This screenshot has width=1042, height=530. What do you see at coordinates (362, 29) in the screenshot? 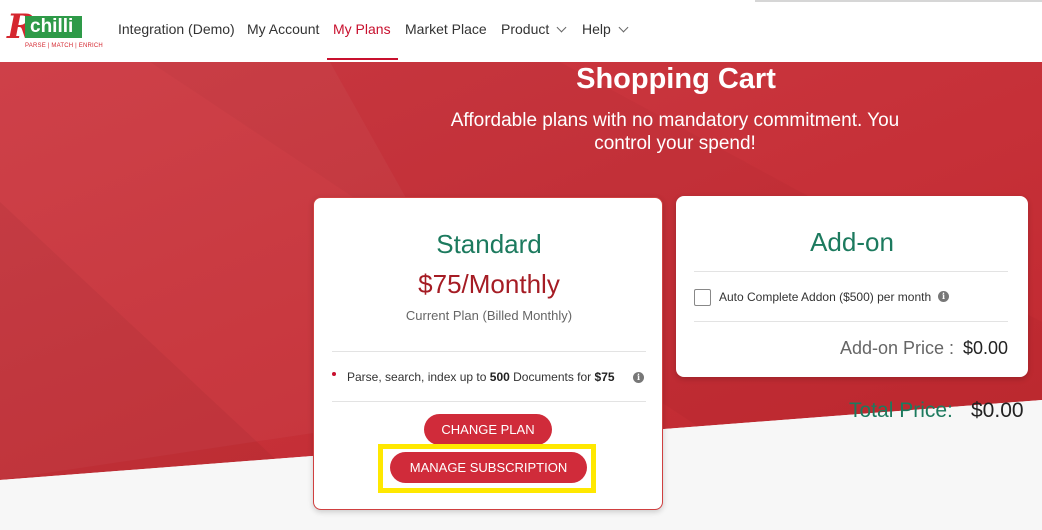
I see `nav-my-plans: My Plans` at bounding box center [362, 29].